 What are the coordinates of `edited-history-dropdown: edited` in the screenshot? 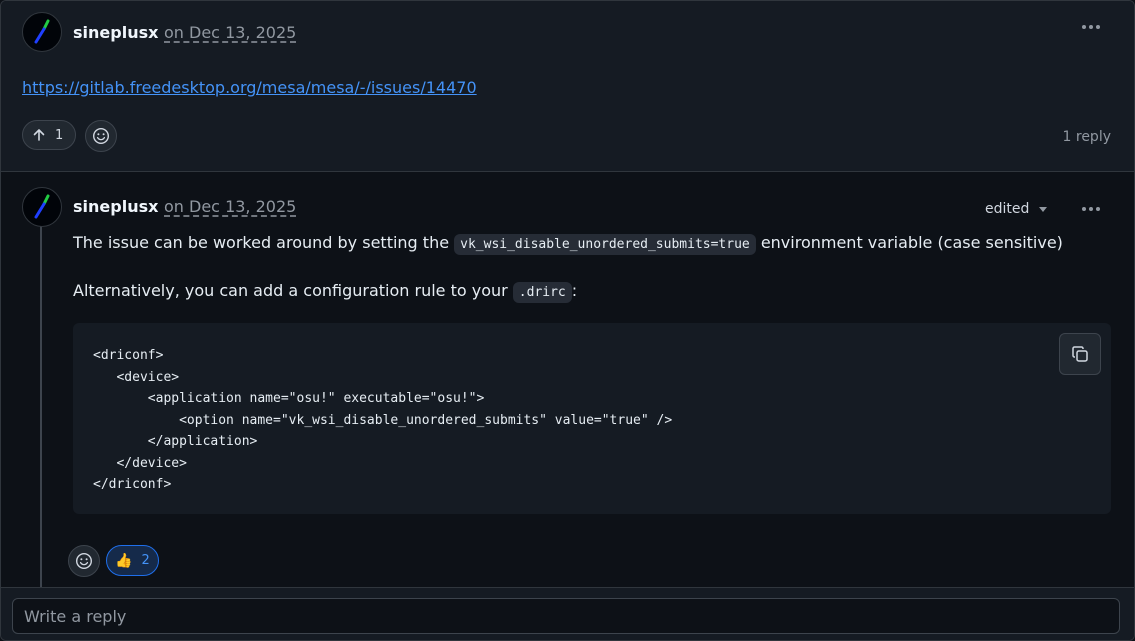 It's located at (1016, 209).